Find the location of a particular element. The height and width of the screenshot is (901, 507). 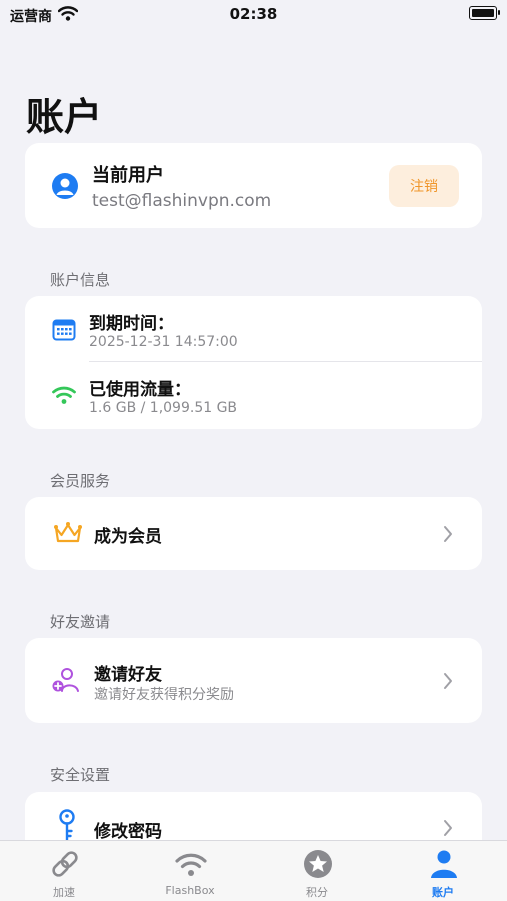

calendar-icon is located at coordinates (64, 330).